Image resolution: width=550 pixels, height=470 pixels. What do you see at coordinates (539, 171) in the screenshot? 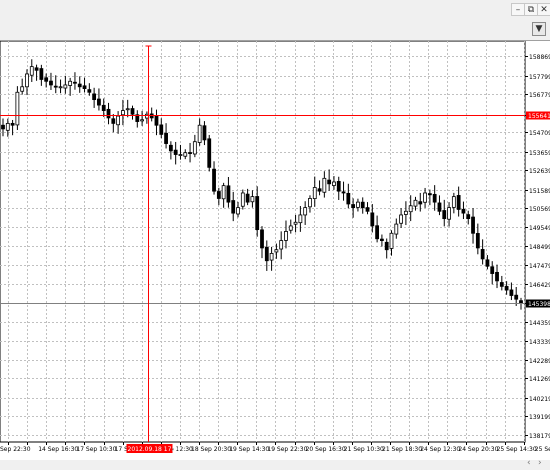
I see `y-tick-label: 152639` at bounding box center [539, 171].